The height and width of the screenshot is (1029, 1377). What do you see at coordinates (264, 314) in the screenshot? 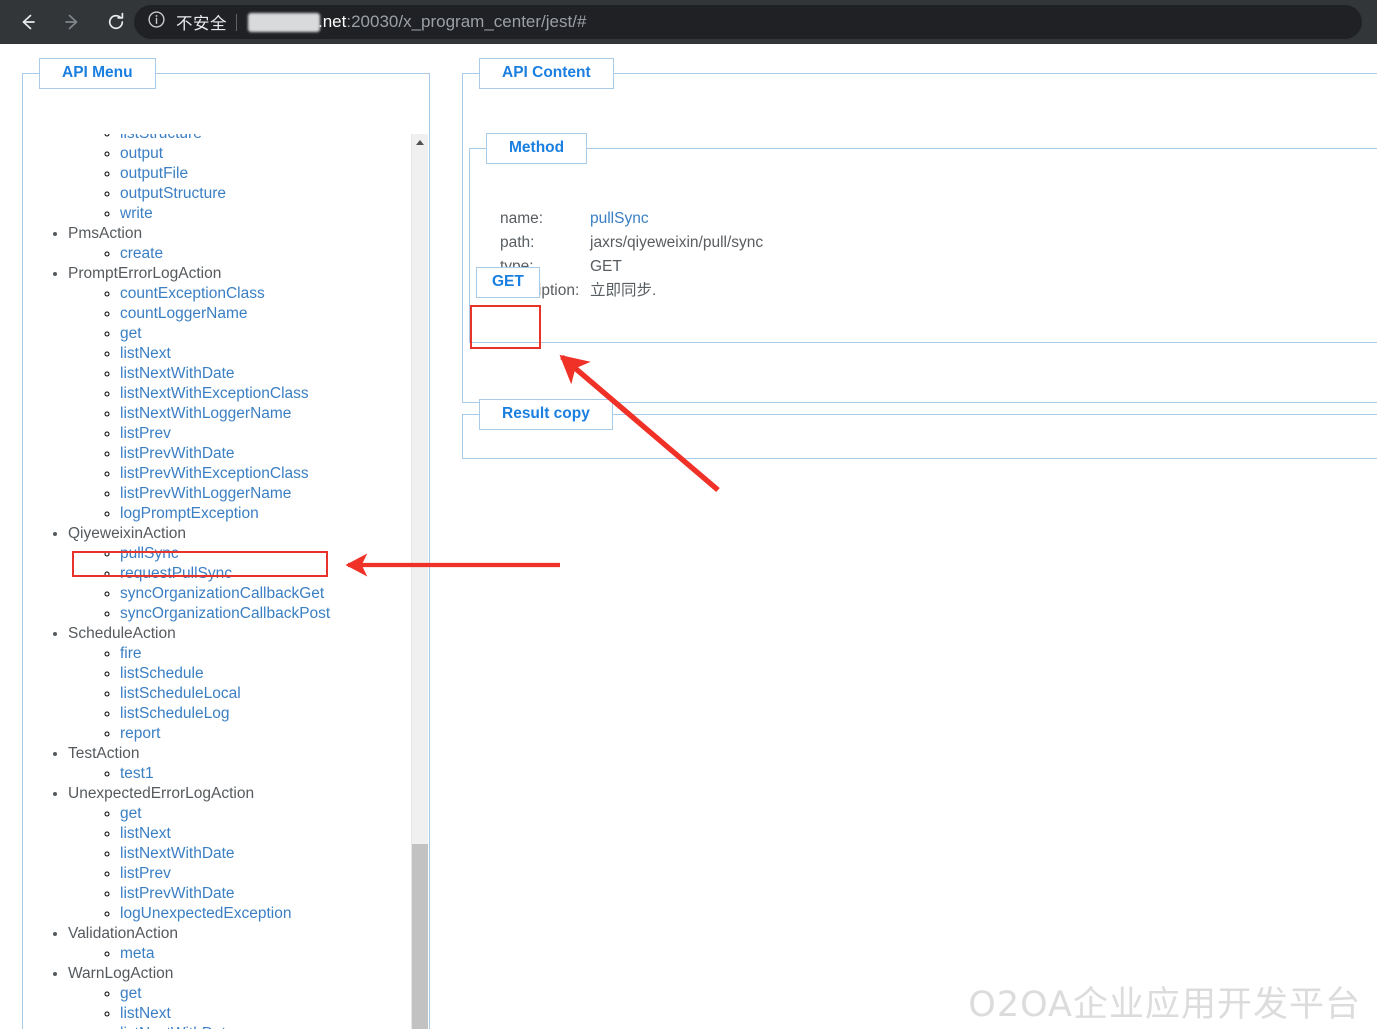
I see `api-menu-item: countLoggerName` at bounding box center [264, 314].